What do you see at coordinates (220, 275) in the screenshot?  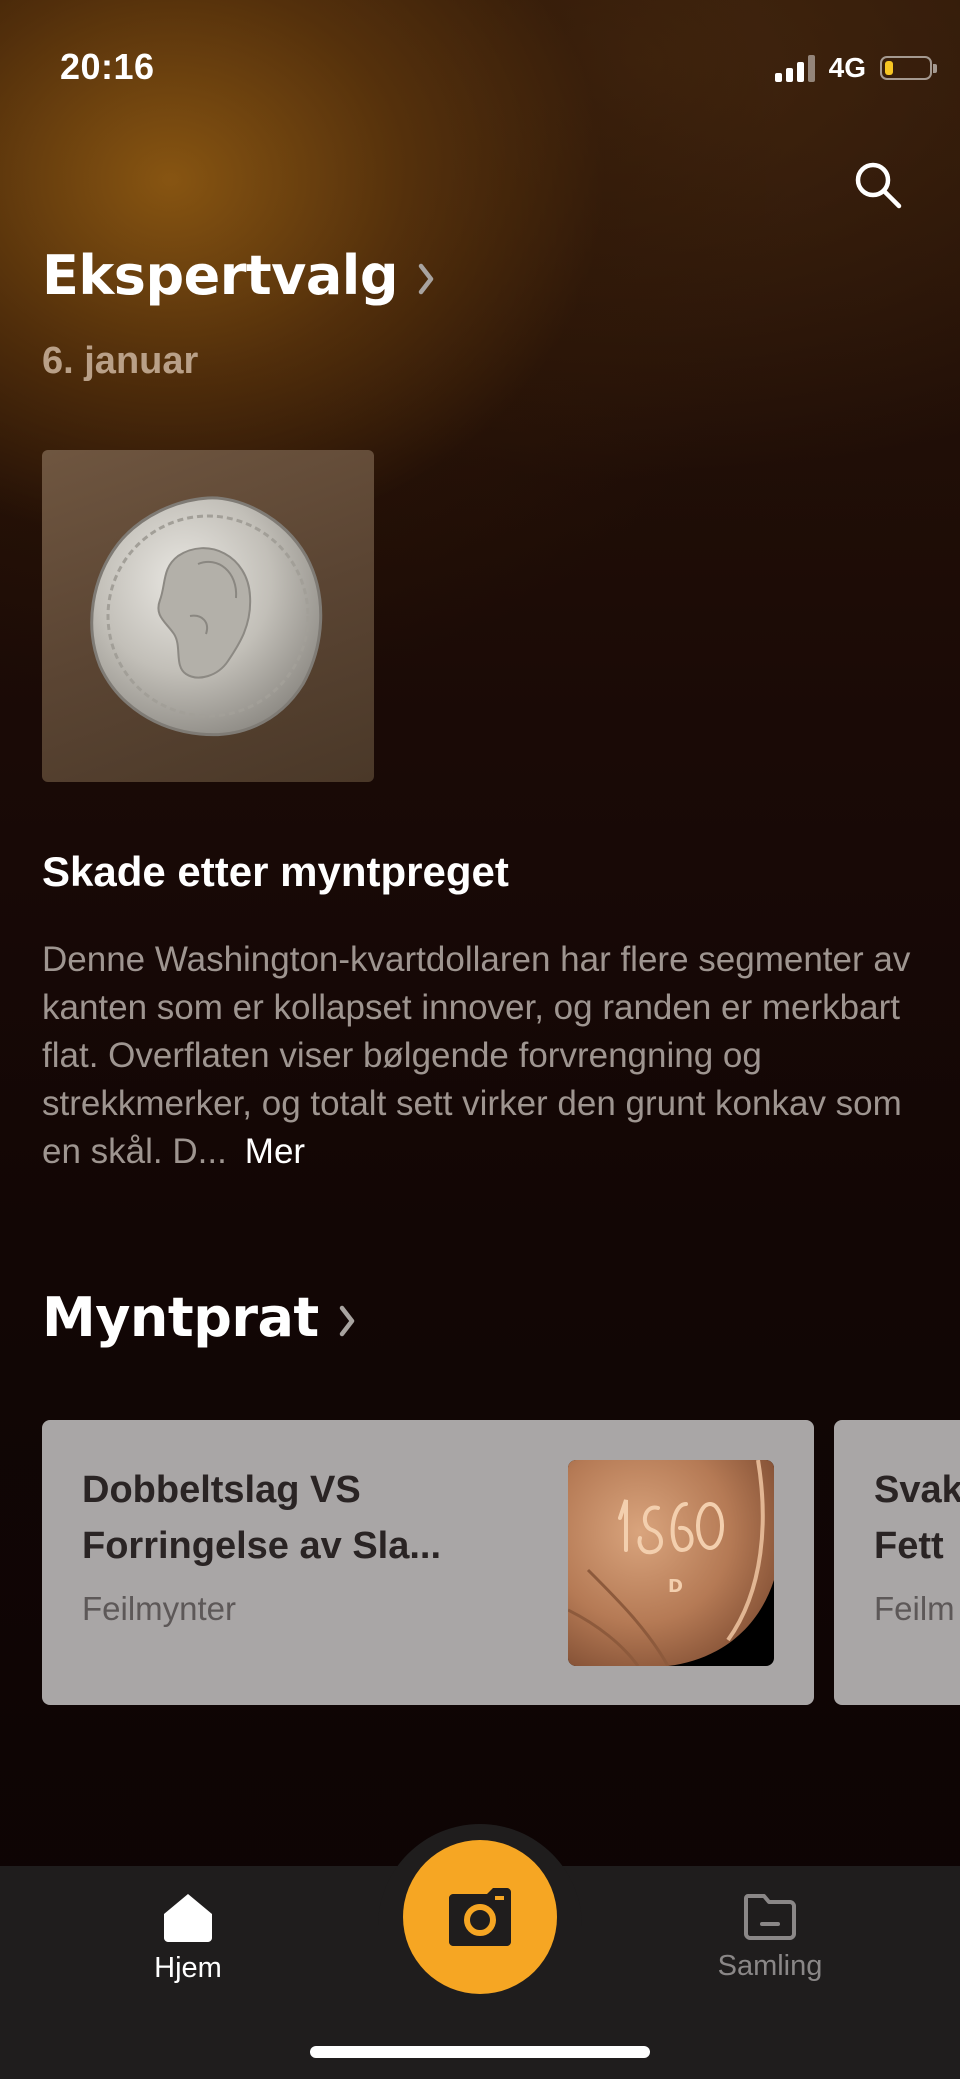 I see `expert-pick-title: Ekspertvalg` at bounding box center [220, 275].